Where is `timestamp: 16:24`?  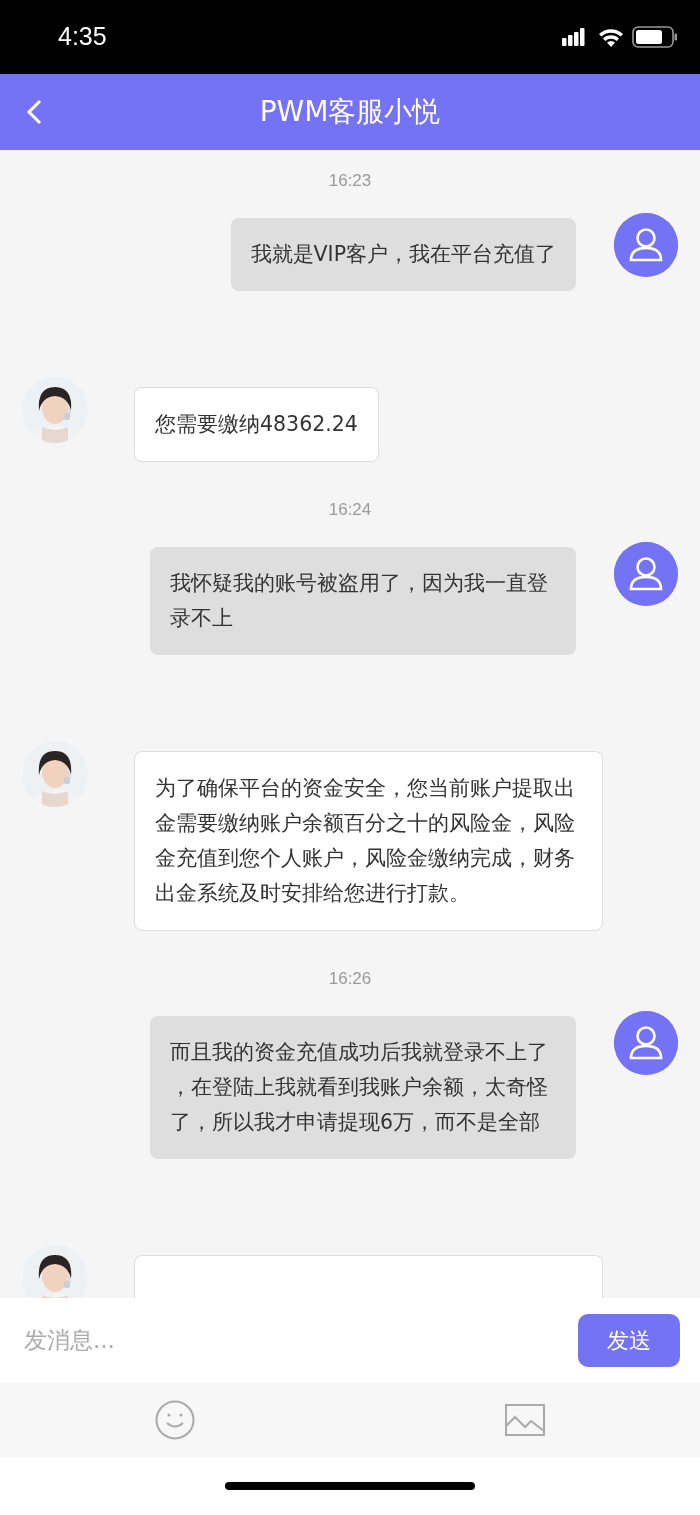 timestamp: 16:24 is located at coordinates (350, 509).